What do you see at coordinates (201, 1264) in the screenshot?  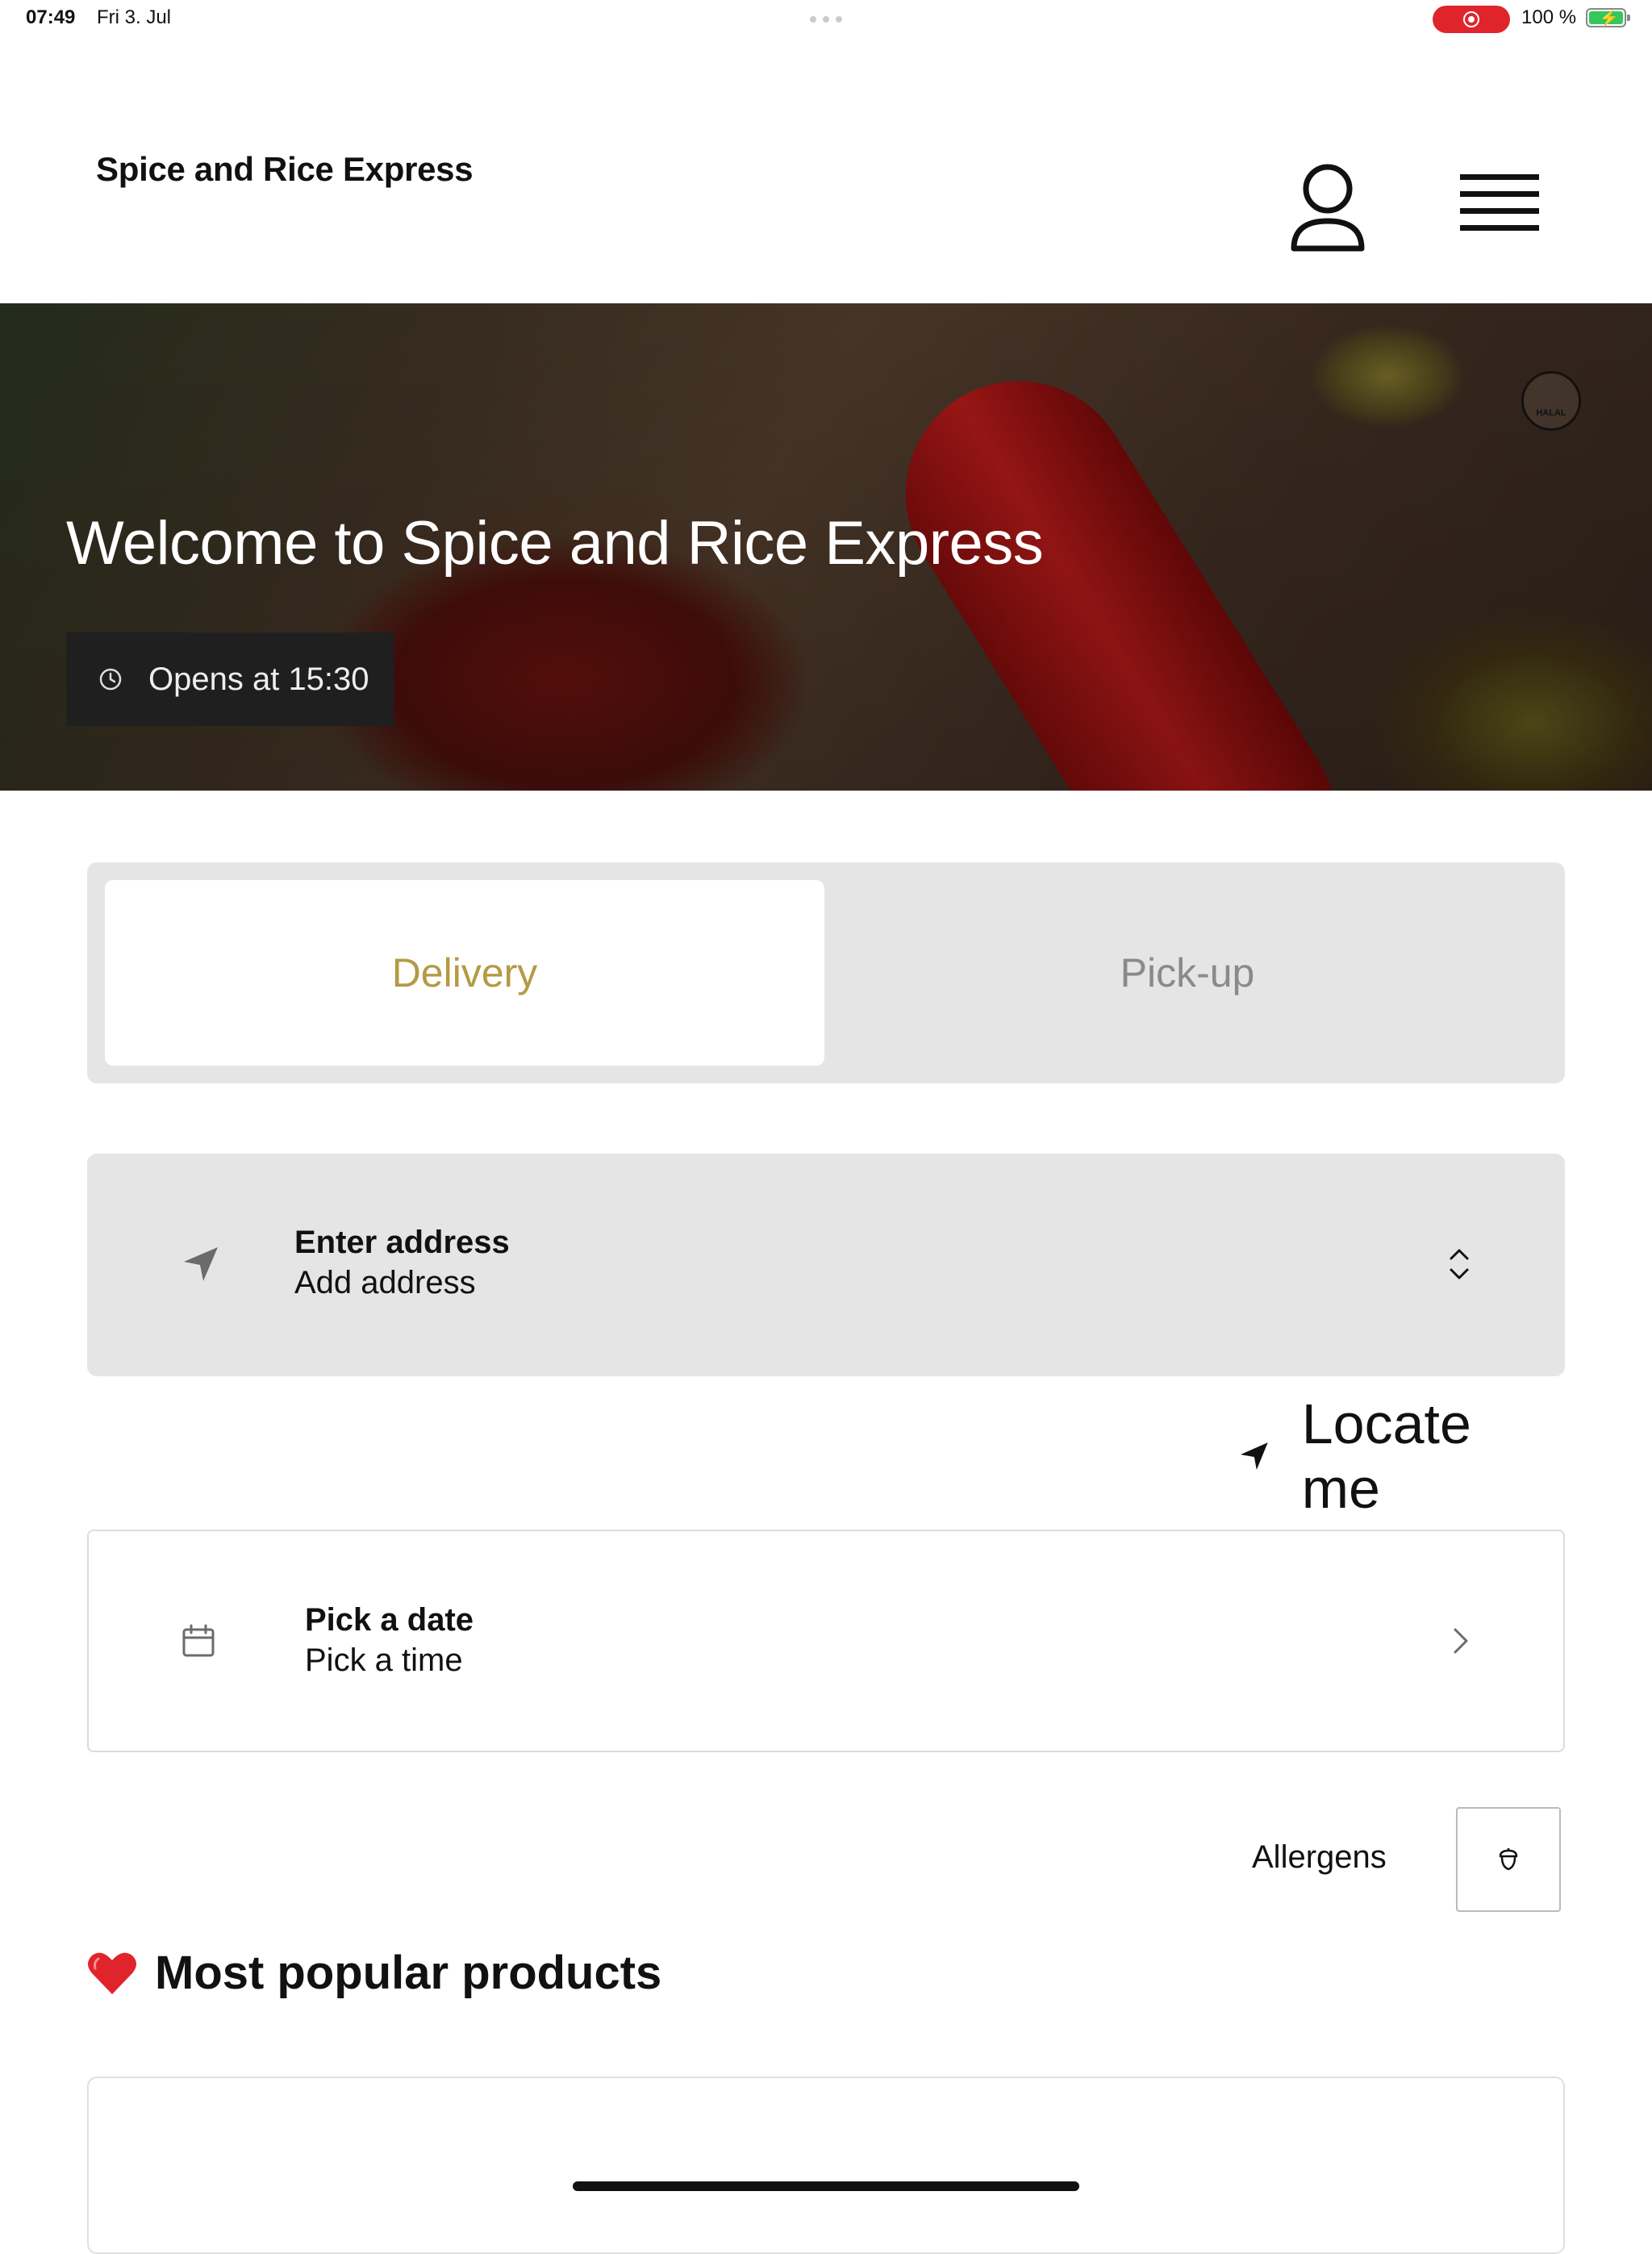 I see `navigation-arrow-icon` at bounding box center [201, 1264].